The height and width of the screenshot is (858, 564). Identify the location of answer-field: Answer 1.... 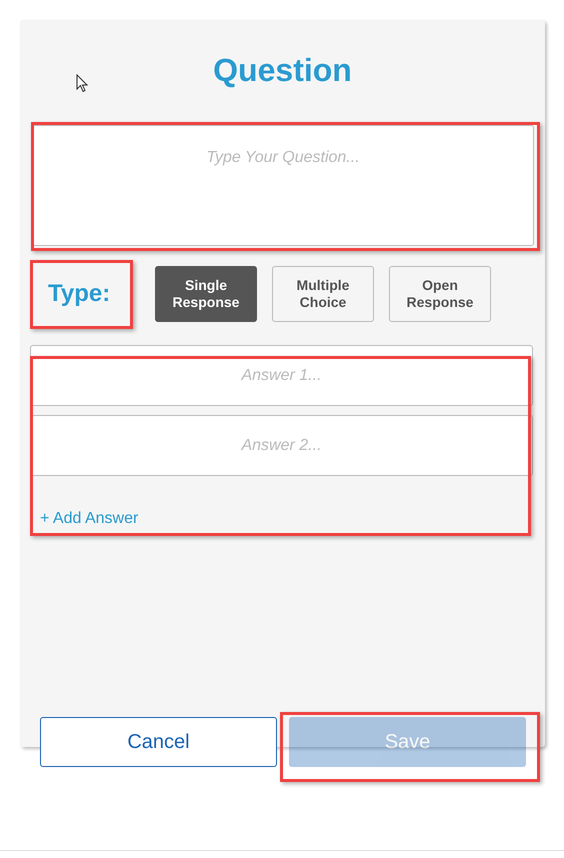
(281, 375).